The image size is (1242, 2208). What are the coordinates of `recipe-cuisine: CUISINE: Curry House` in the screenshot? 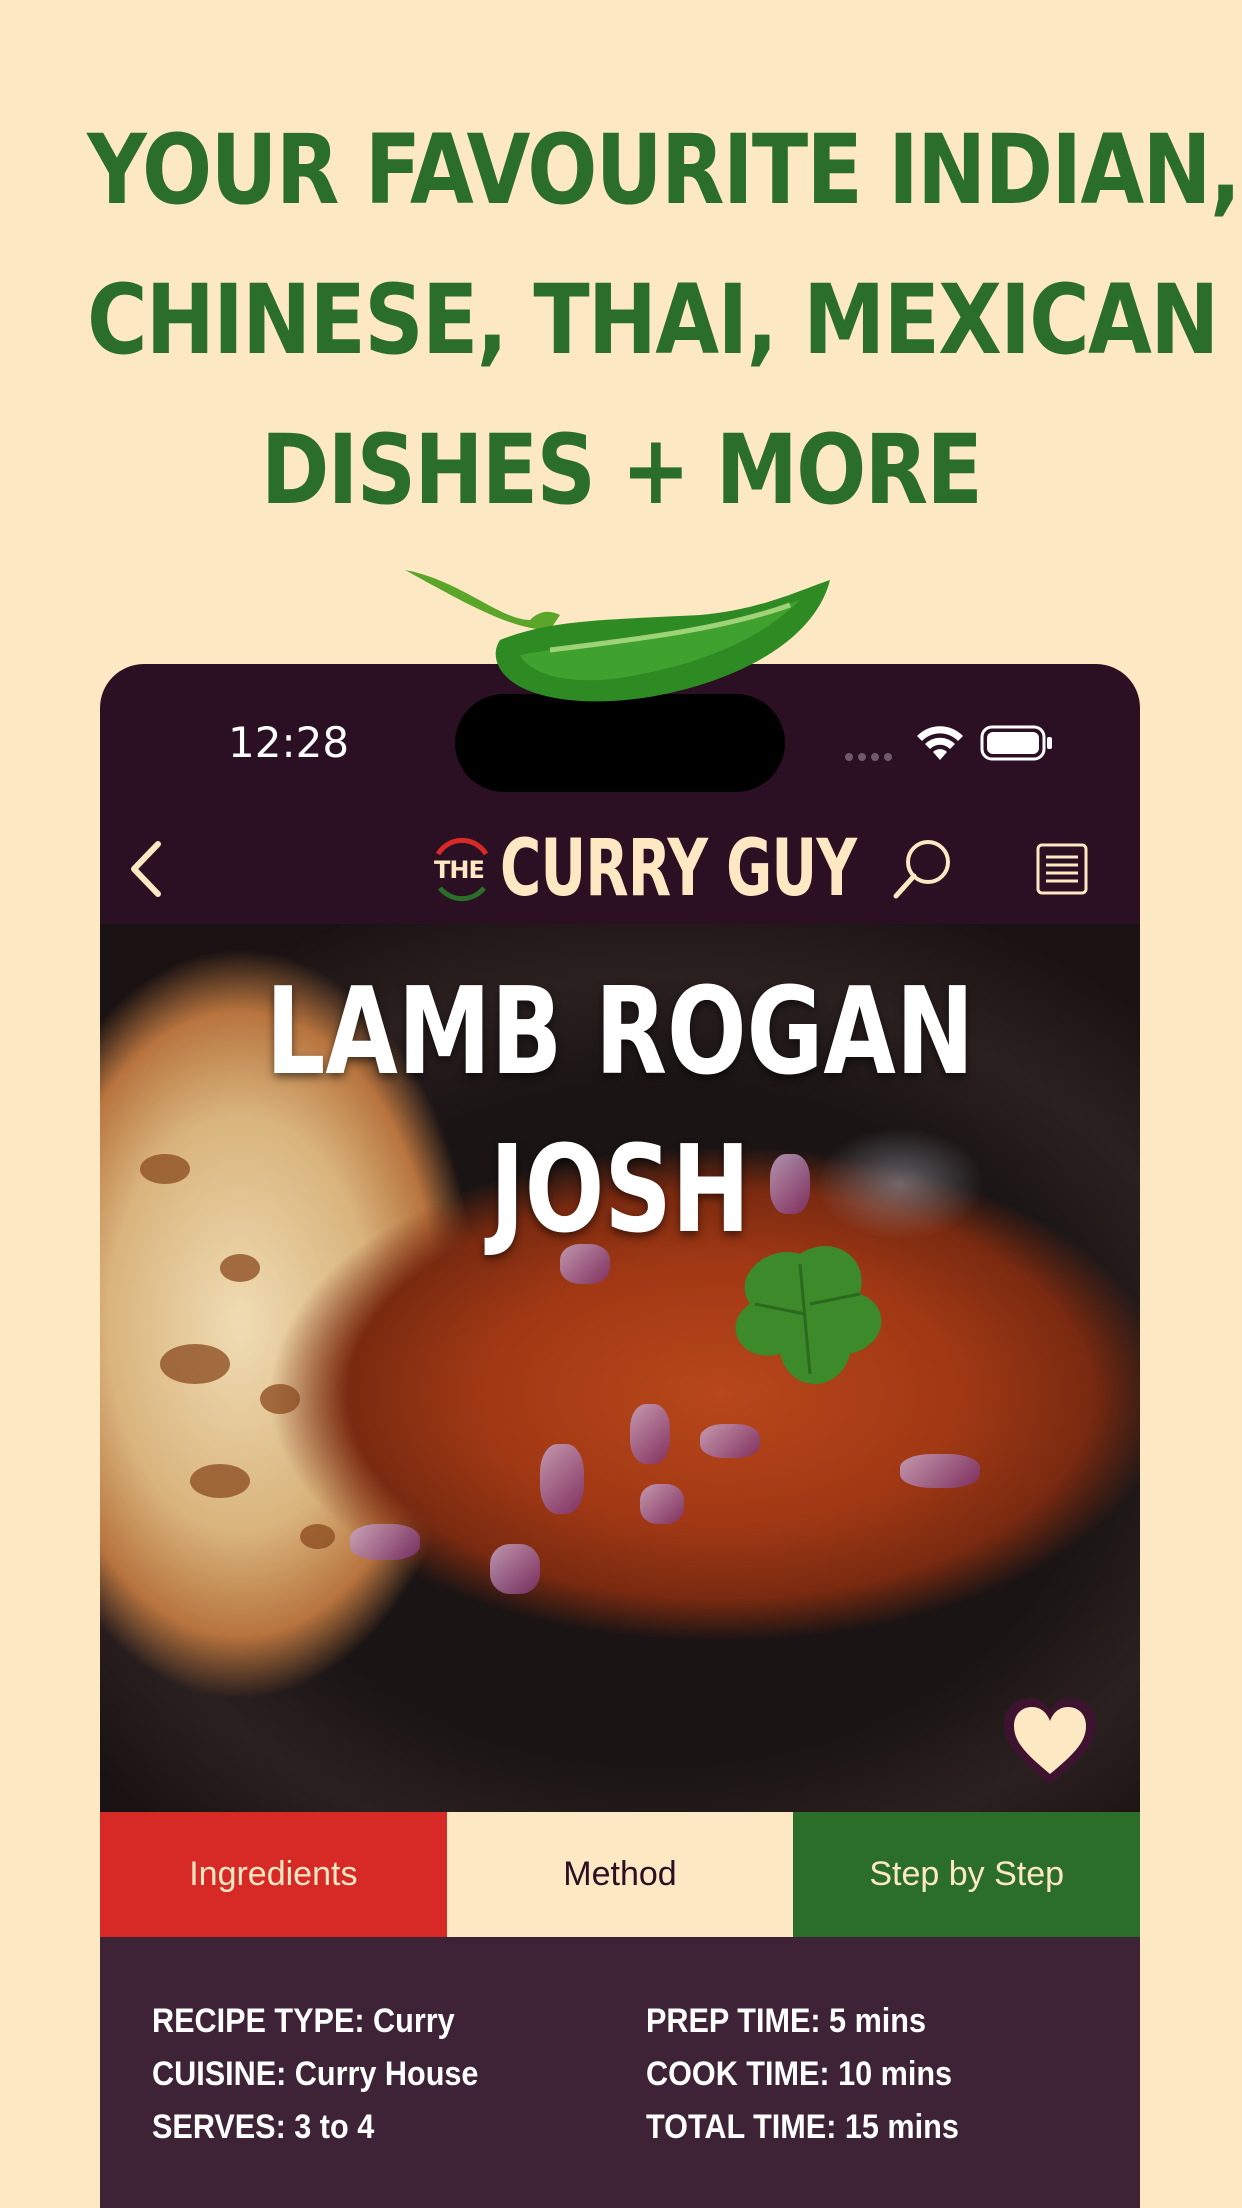 It's located at (315, 2074).